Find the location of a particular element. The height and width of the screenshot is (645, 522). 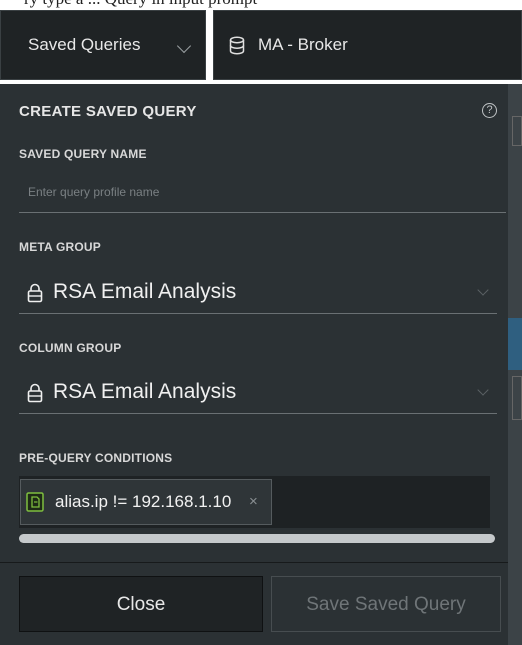

saved-queries-dropdown: Saved Queries is located at coordinates (103, 45).